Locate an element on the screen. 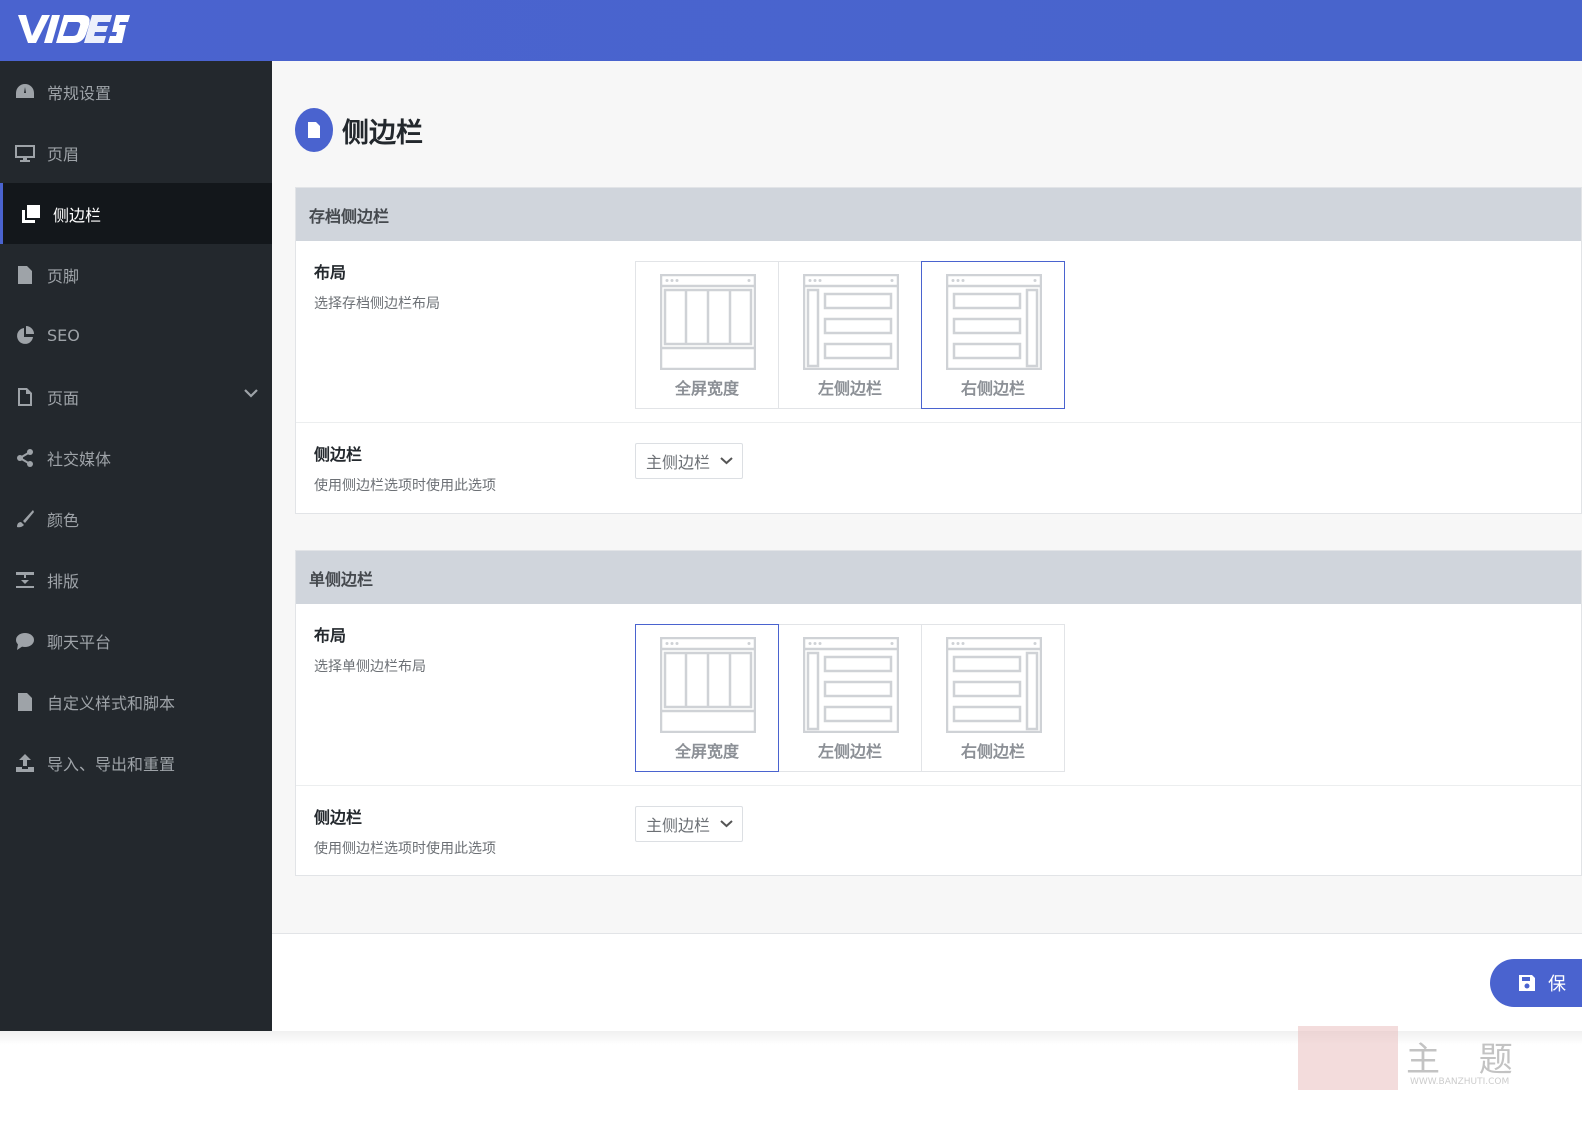  panel-title: 单侧边栏 is located at coordinates (938, 577).